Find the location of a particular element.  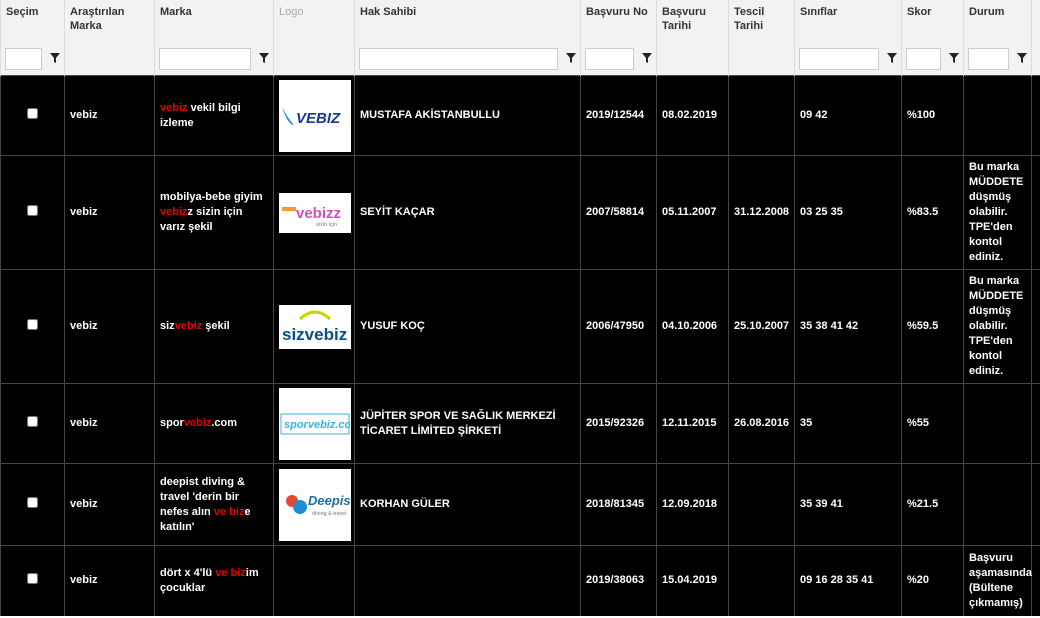

hak-sahibi-cell is located at coordinates (467, 580).